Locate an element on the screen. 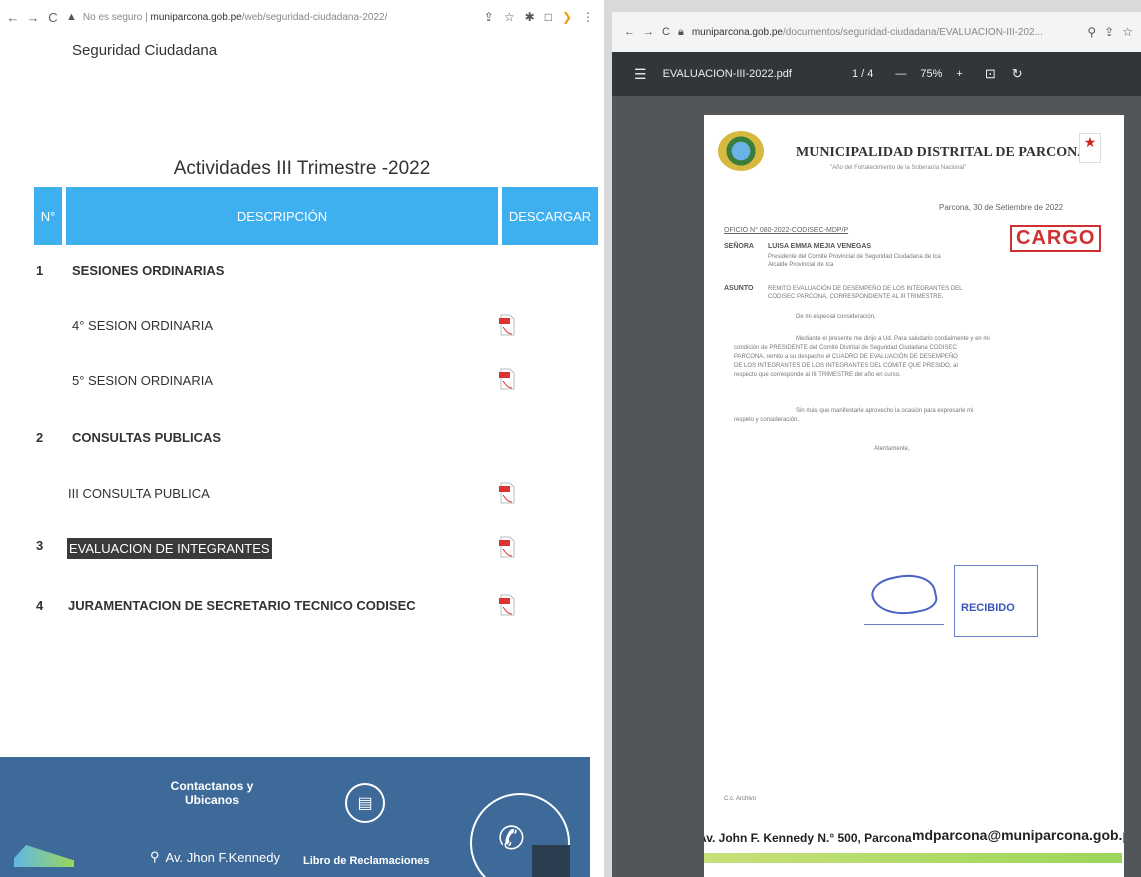  zoom-out-button: — is located at coordinates (900, 74).